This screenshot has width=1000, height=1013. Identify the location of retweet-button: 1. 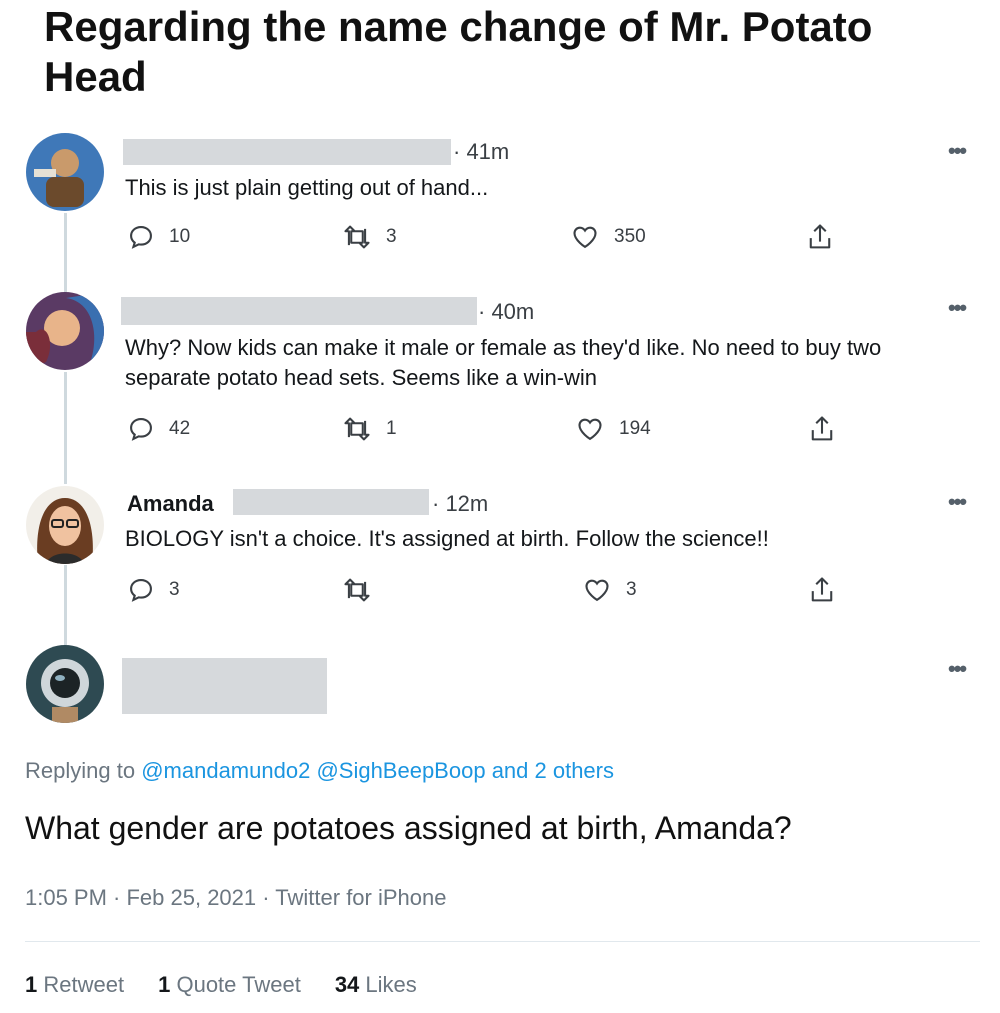
(369, 429).